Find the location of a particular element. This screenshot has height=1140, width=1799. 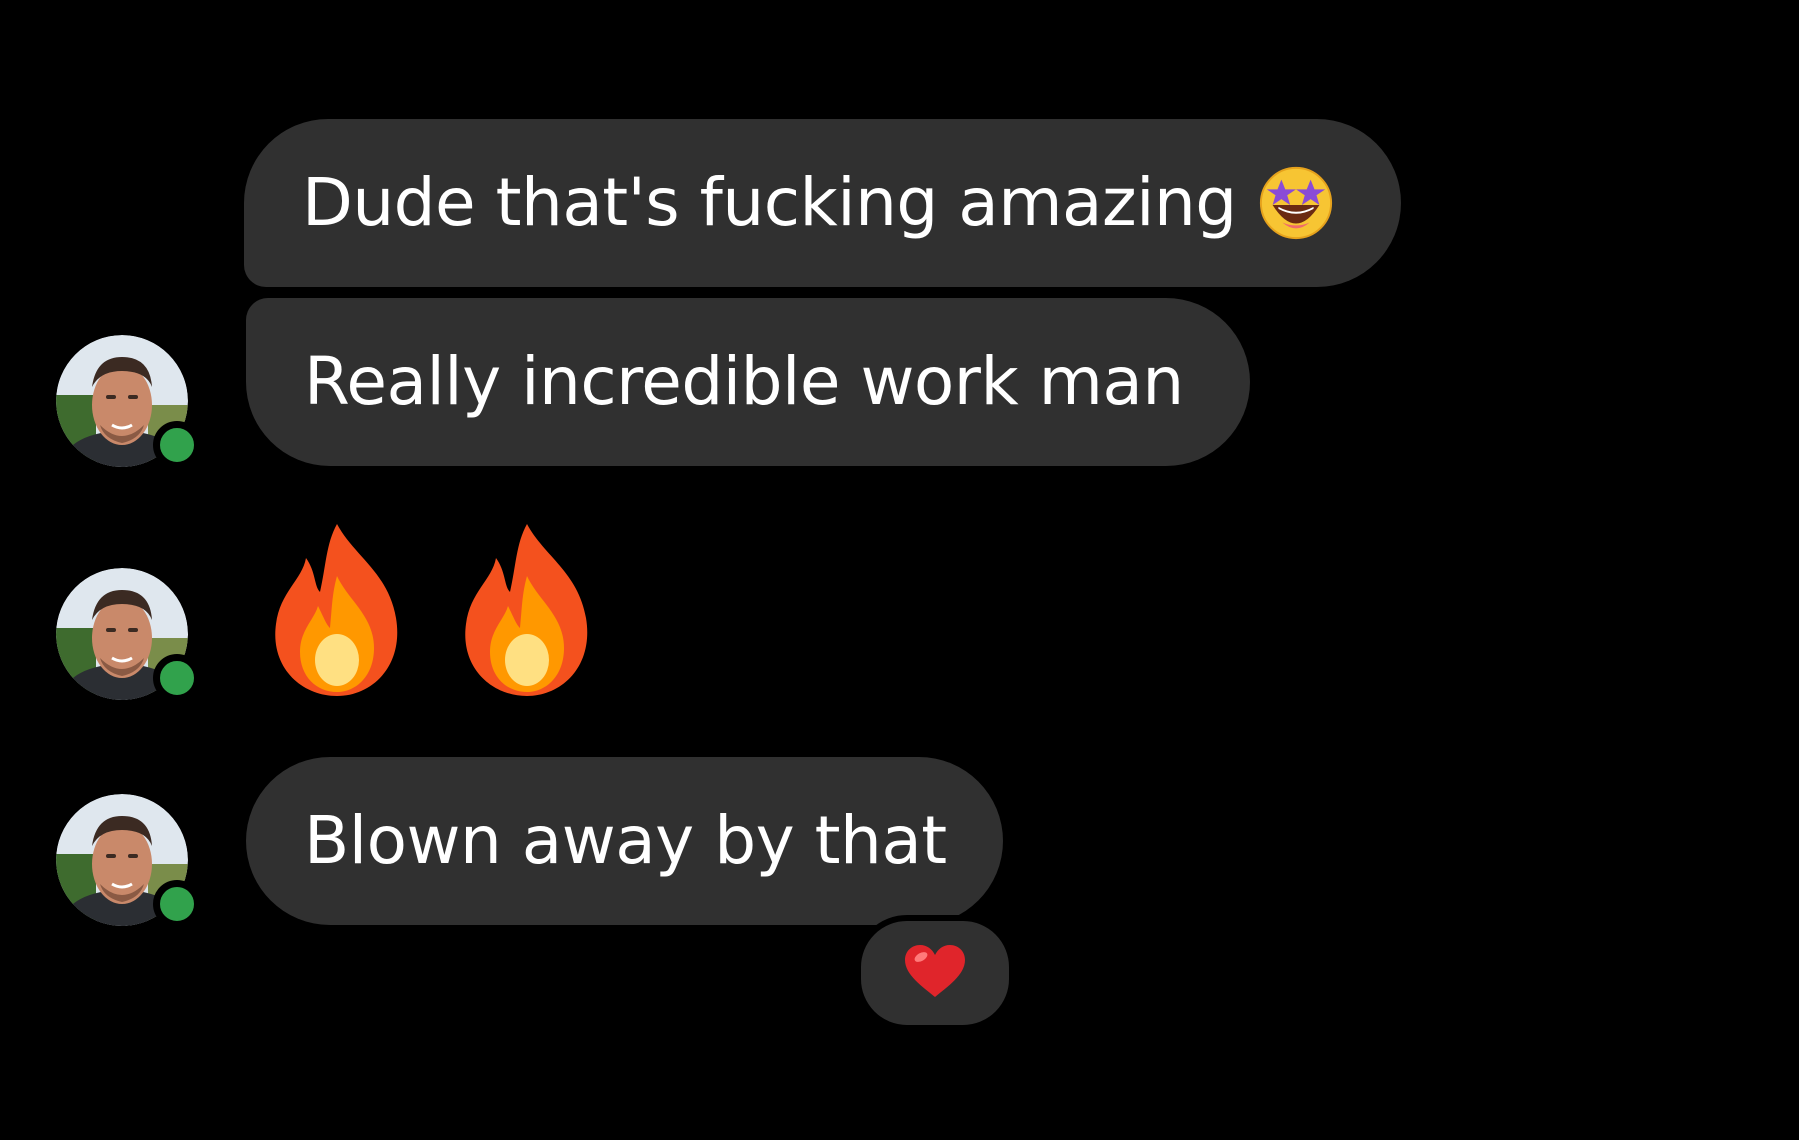

emoji-message is located at coordinates (432, 610).